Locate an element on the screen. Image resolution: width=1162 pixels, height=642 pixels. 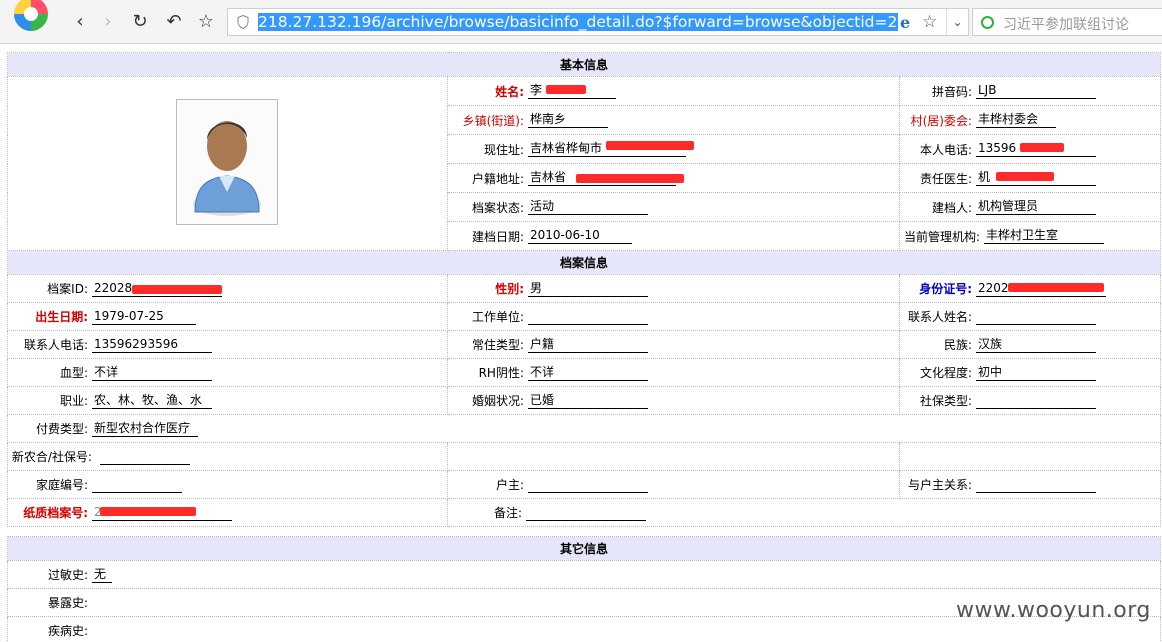
reload-button: ↻ is located at coordinates (140, 21).